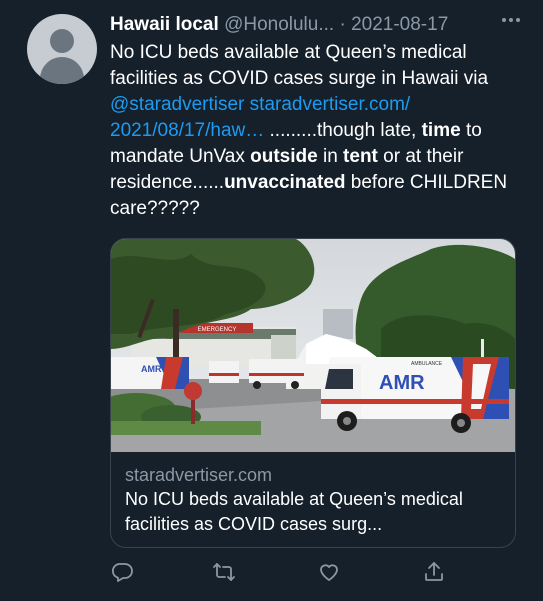  I want to click on reply-button, so click(123, 573).